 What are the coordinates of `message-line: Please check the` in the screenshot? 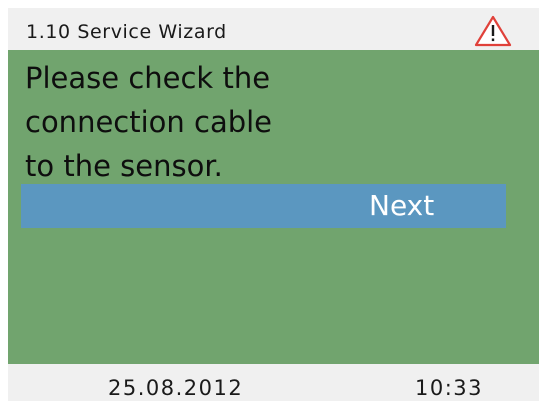 It's located at (148, 78).